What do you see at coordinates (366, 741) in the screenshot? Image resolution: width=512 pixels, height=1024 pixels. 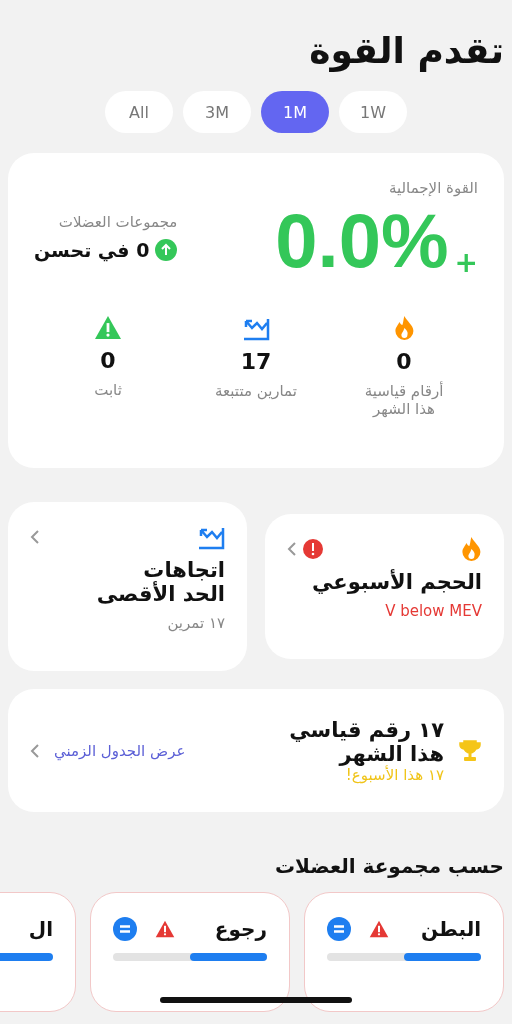 I see `records-title: ١٧ رقم قياسي هذا الشهر` at bounding box center [366, 741].